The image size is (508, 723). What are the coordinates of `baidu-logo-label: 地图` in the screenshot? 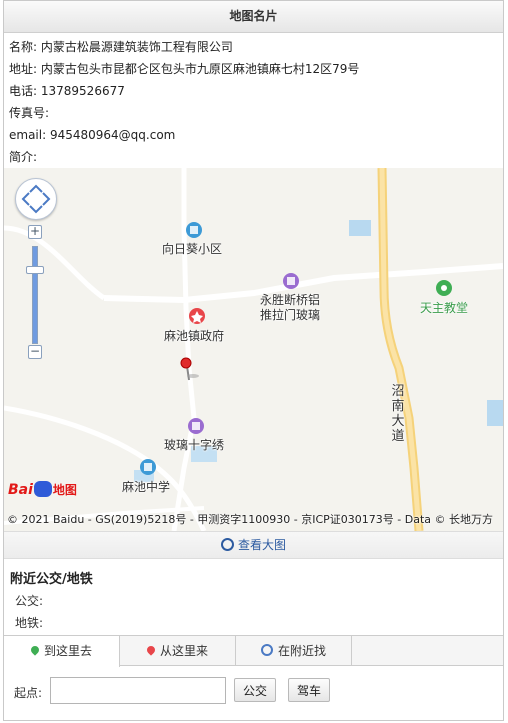 It's located at (64, 490).